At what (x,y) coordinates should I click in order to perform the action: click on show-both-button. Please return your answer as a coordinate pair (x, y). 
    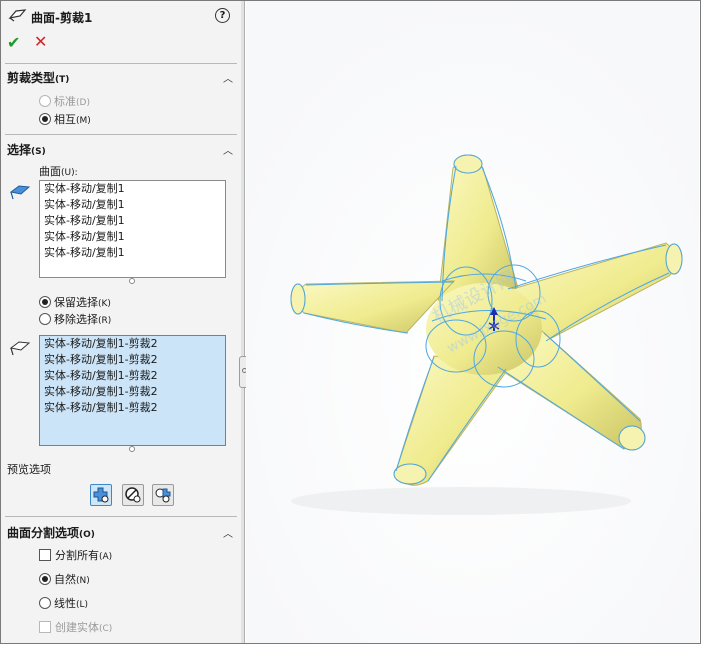
    Looking at the image, I should click on (163, 495).